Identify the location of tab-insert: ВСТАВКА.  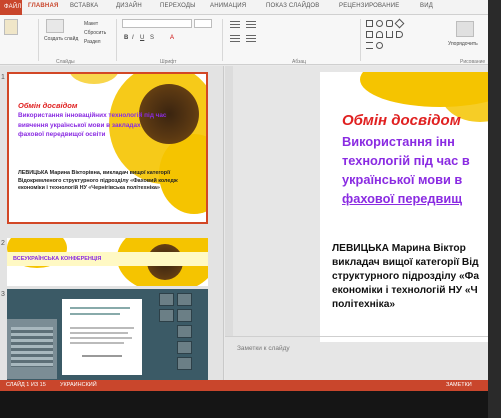
(84, 6).